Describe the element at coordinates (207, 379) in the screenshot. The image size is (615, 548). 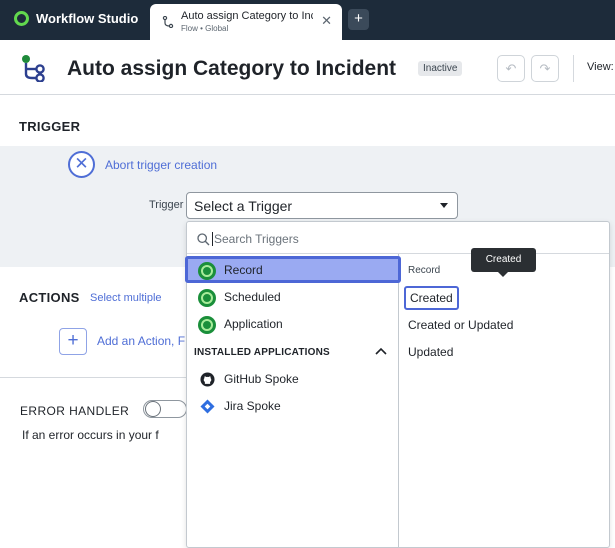
I see `github-icon` at that location.